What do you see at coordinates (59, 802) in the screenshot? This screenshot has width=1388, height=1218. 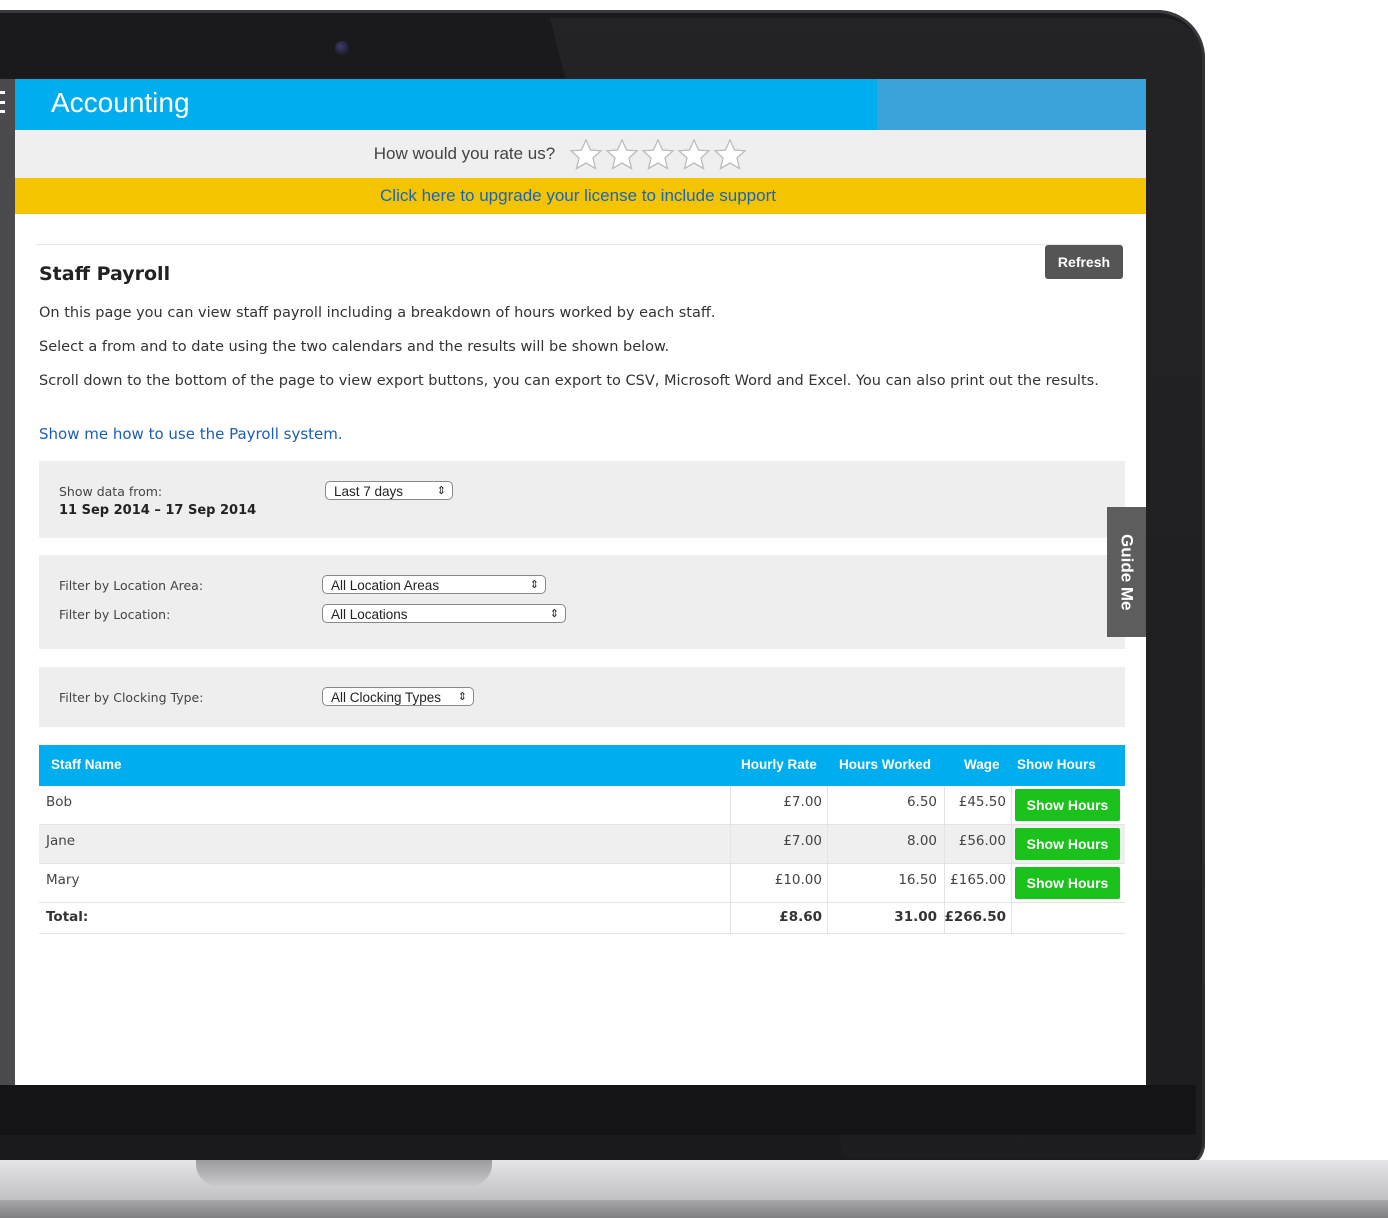 I see `staff-name: Bob` at bounding box center [59, 802].